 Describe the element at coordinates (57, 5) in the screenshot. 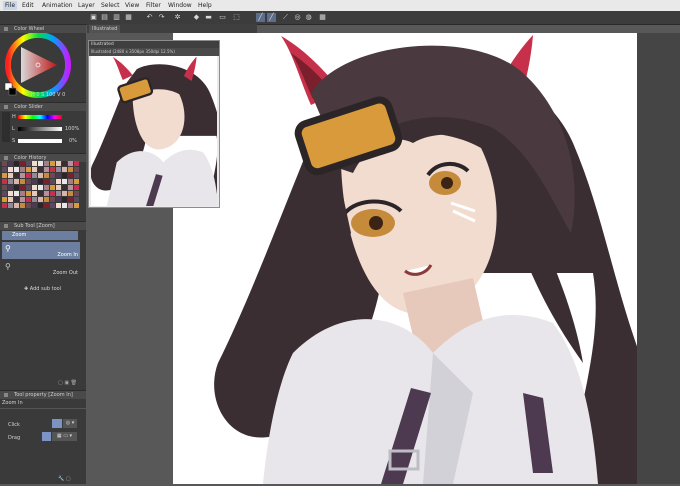

I see `menu-animation: Animation` at that location.